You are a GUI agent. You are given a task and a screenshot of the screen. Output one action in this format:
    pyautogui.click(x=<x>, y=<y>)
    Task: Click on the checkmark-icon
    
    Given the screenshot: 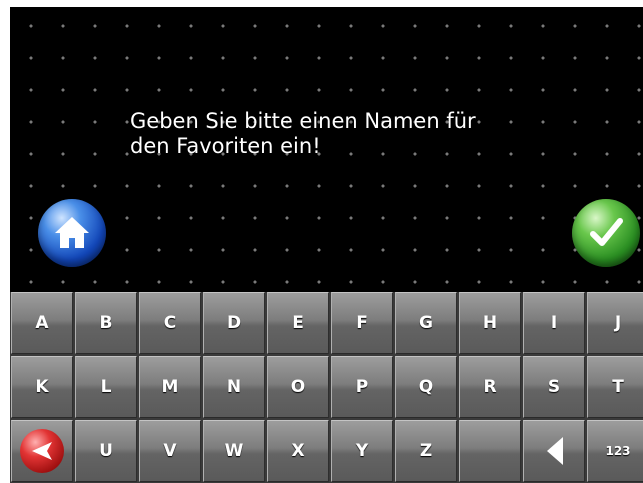 What is the action you would take?
    pyautogui.click(x=606, y=232)
    